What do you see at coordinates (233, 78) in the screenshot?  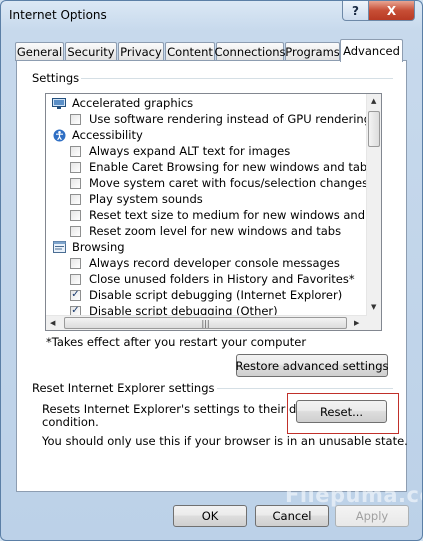 I see `settings-divider` at bounding box center [233, 78].